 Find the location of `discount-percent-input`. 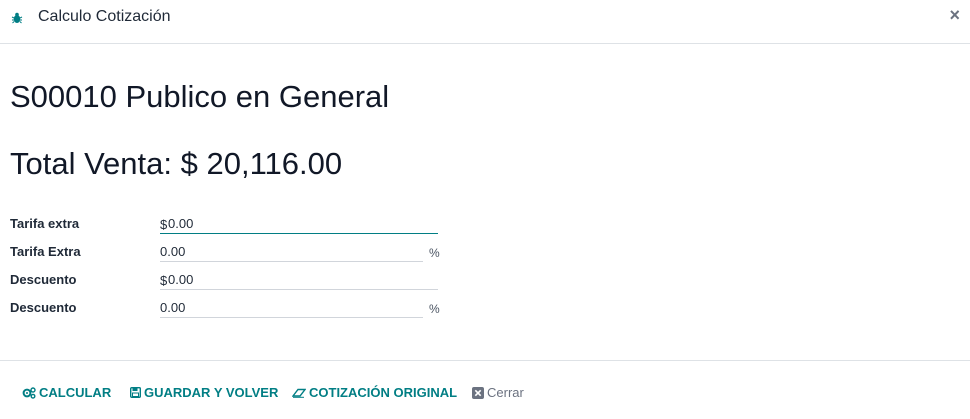

discount-percent-input is located at coordinates (291, 308).